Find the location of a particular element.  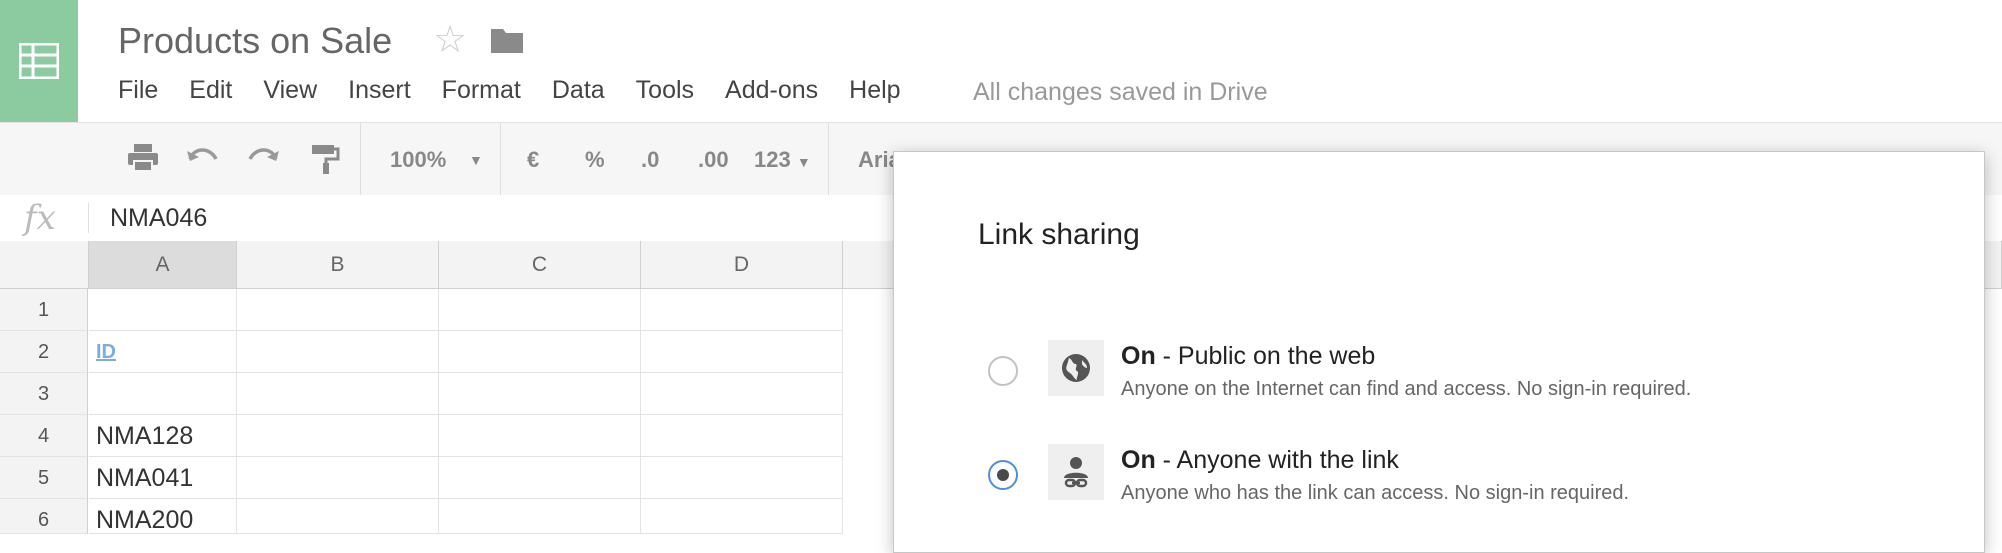

option-heading: On - Anyone with the link is located at coordinates (1260, 460).